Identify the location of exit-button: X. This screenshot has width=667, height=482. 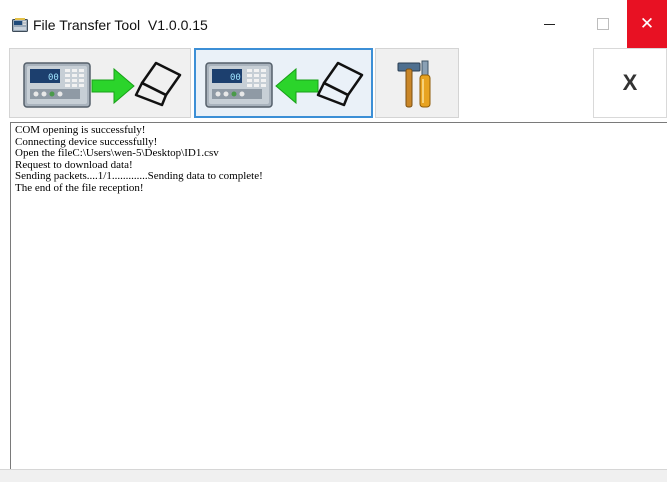
(630, 83).